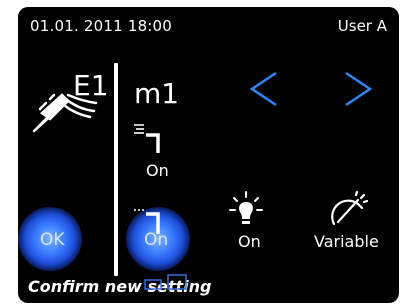 The image size is (405, 306). Describe the element at coordinates (246, 210) in the screenshot. I see `light-bulb-icon` at that location.